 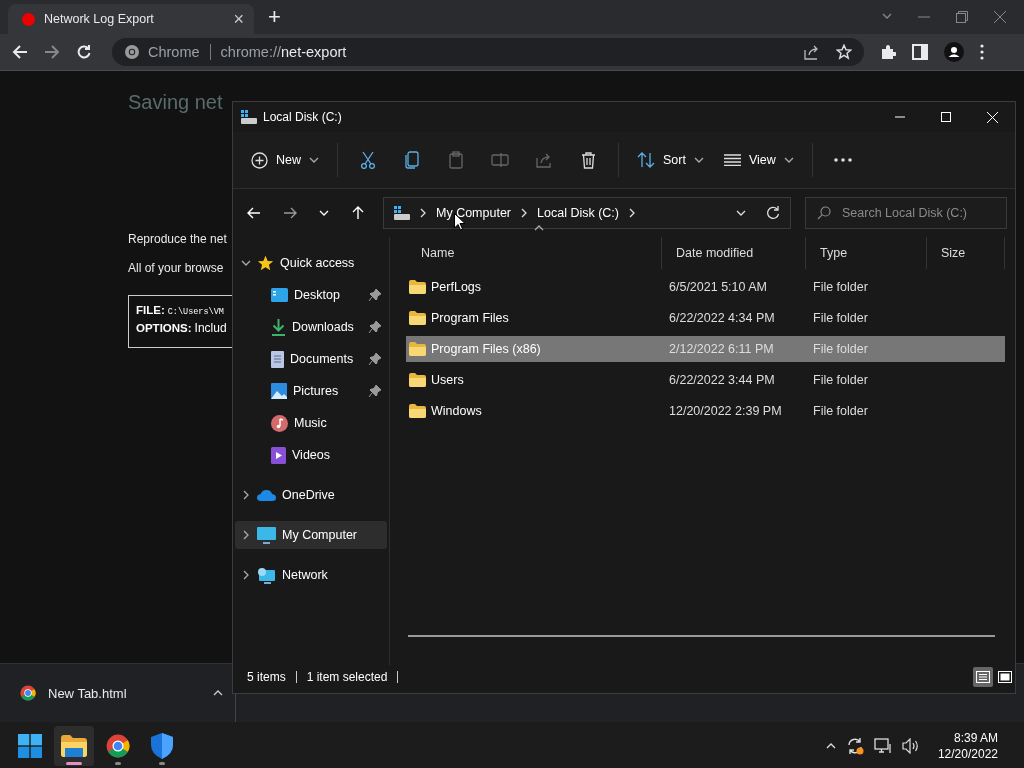 I want to click on network-status-icon, so click(x=882, y=746).